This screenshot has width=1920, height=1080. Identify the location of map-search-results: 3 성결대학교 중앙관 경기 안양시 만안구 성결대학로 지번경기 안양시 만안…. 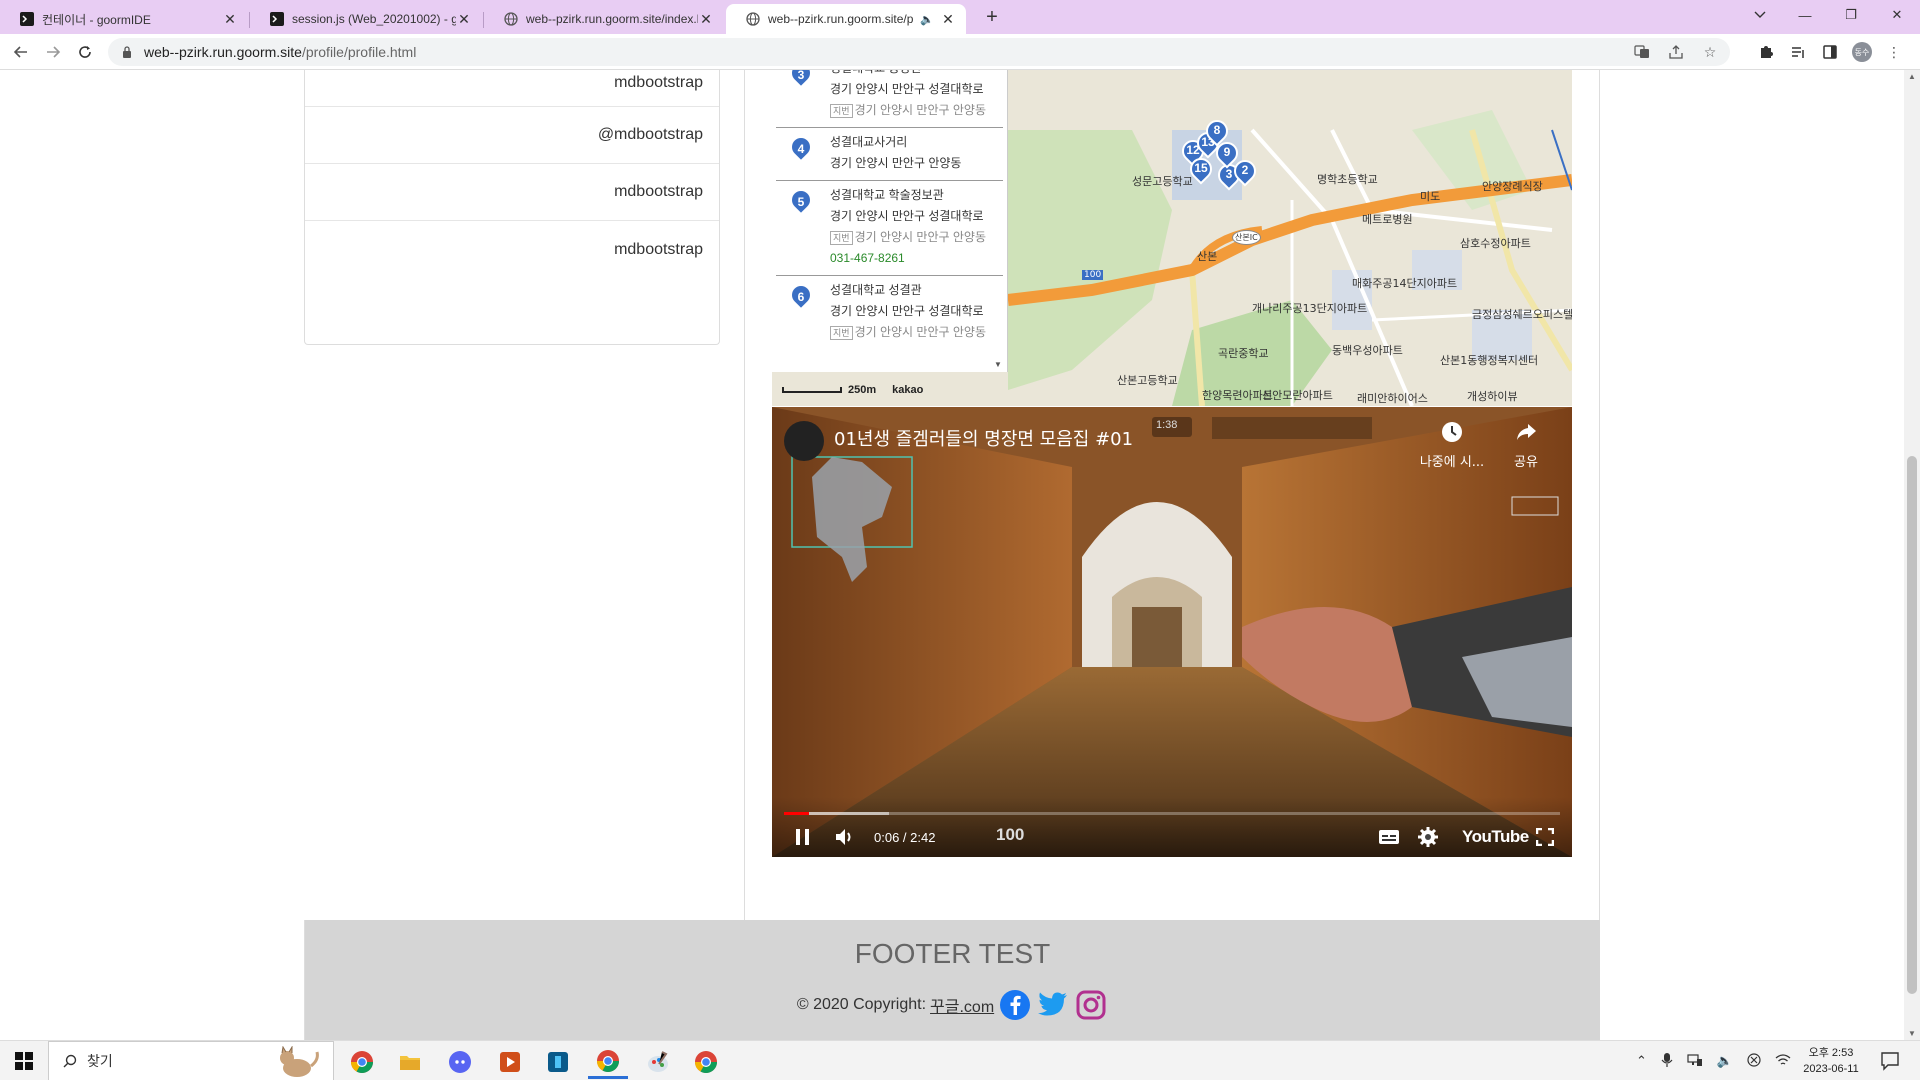
(890, 221).